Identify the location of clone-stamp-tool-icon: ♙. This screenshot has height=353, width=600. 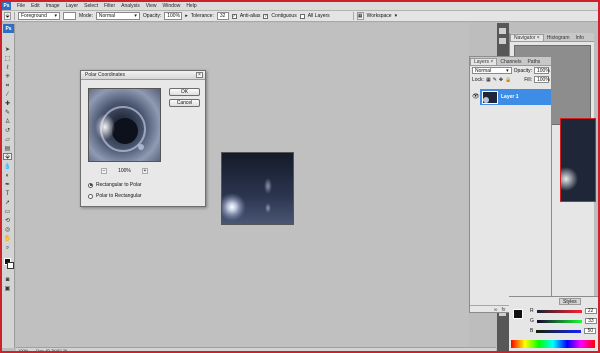
(7, 121).